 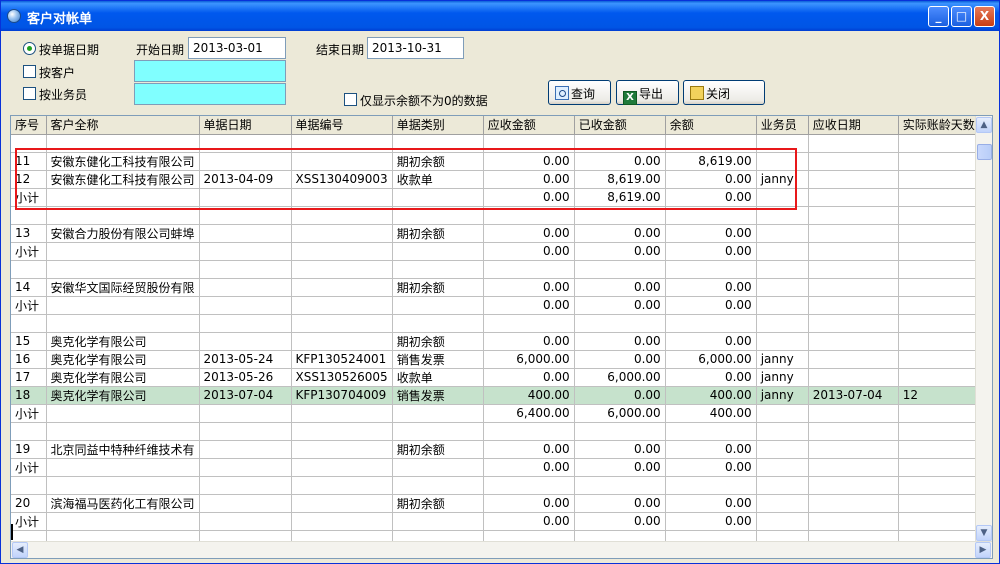 I want to click on subtotal-row: 小计 6,400.00 6,000.00 400.00, so click(x=498, y=413).